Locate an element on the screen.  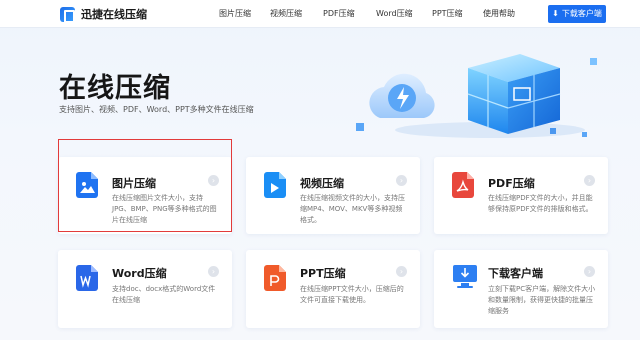
card-description: 在线压缩PPT文件大小，压缩后的文件可直接下载使用。 is located at coordinates (352, 294).